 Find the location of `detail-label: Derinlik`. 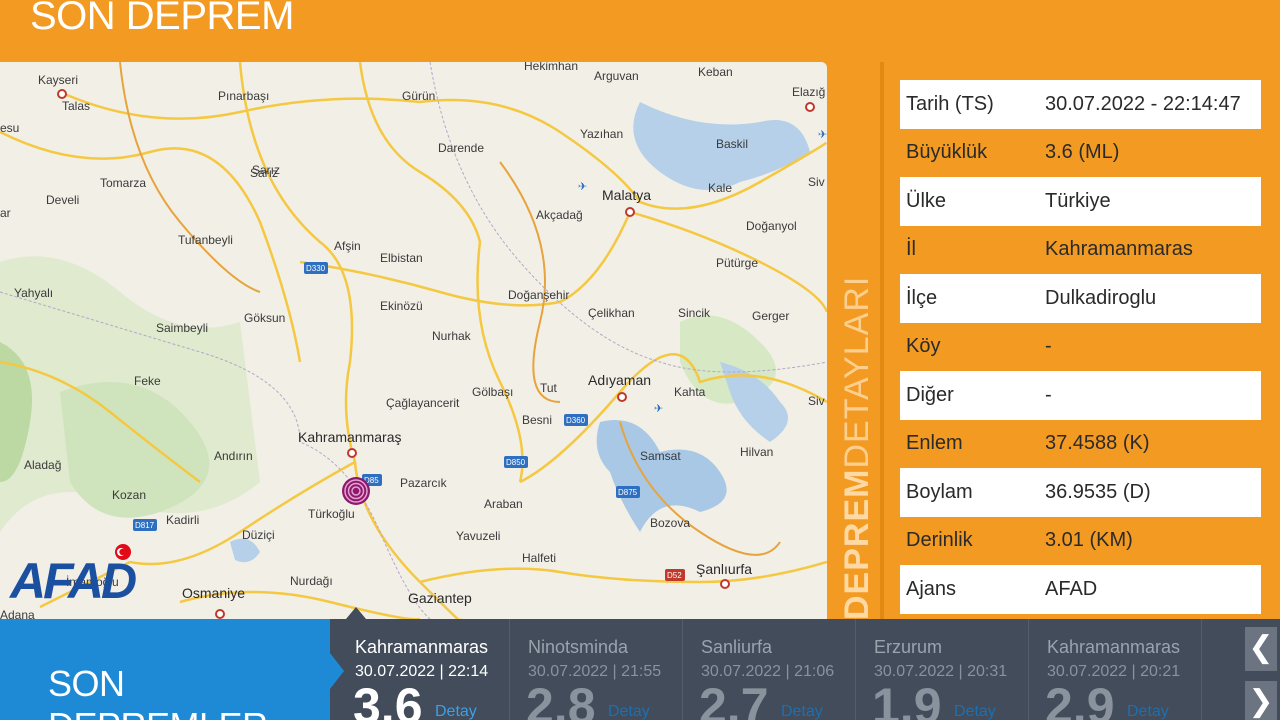

detail-label: Derinlik is located at coordinates (939, 540).